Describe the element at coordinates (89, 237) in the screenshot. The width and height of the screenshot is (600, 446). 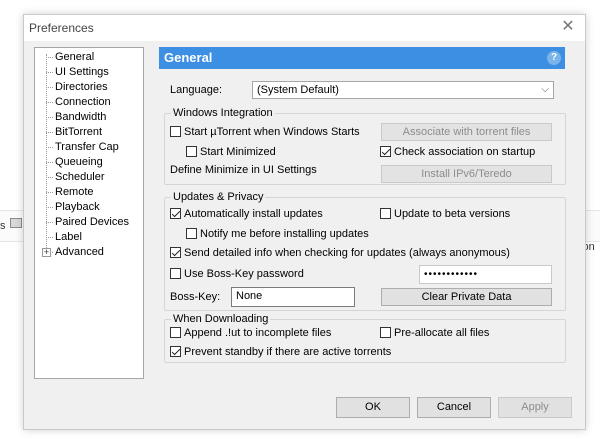
I see `tree-item-label-category: Label` at that location.